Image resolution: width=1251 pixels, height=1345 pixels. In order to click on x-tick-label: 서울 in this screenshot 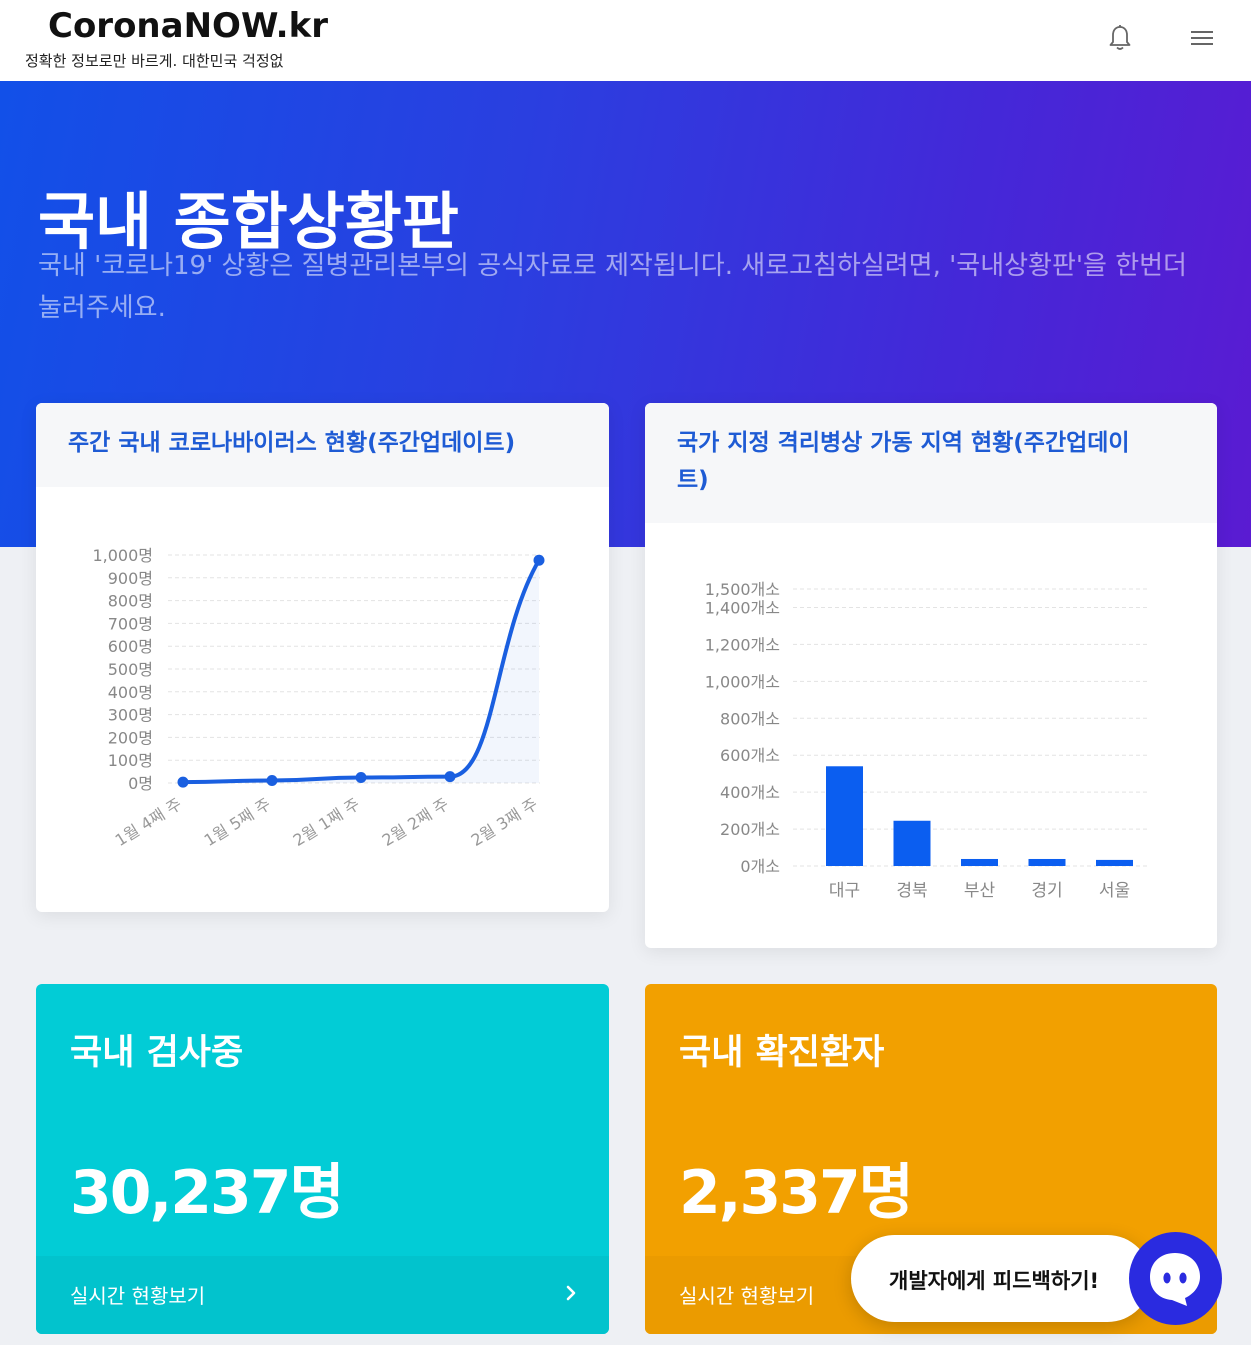, I will do `click(1114, 891)`.